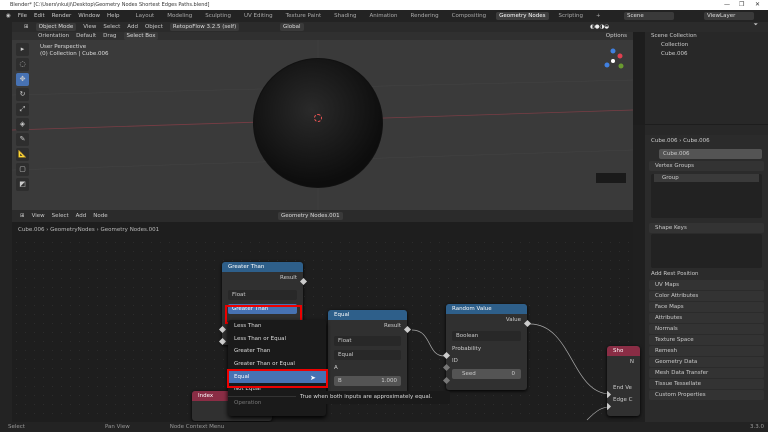 The height and width of the screenshot is (432, 768). I want to click on node-menu-select: Select, so click(60, 216).